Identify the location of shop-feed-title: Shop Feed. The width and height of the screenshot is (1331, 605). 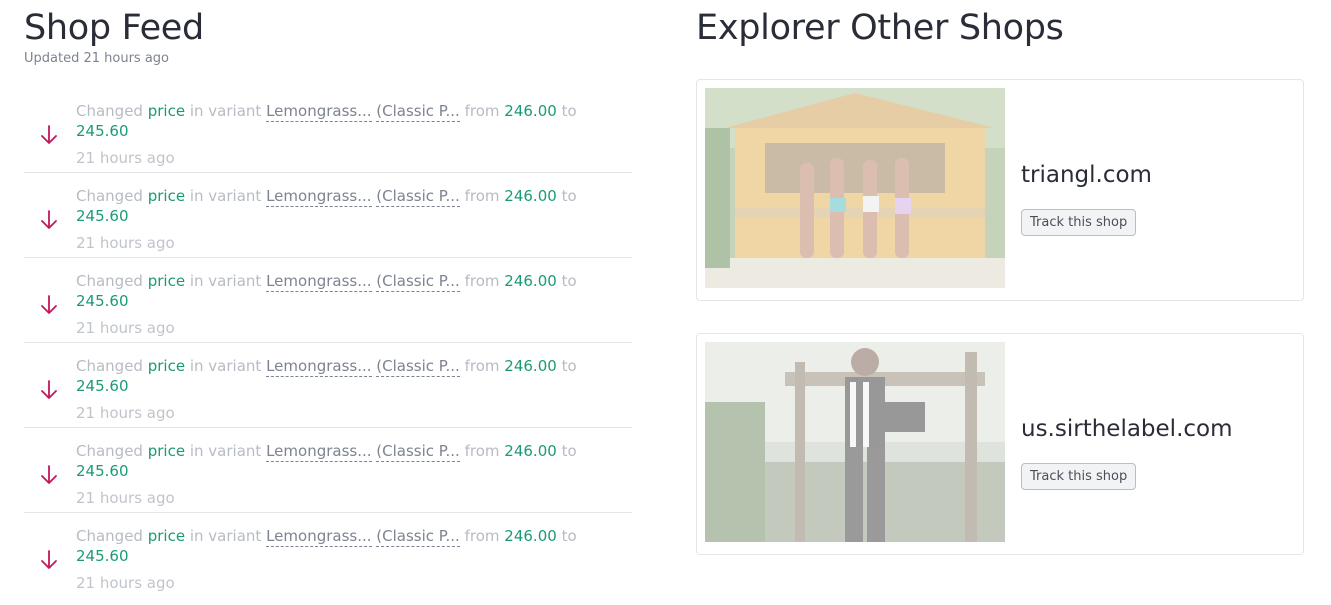
(114, 28).